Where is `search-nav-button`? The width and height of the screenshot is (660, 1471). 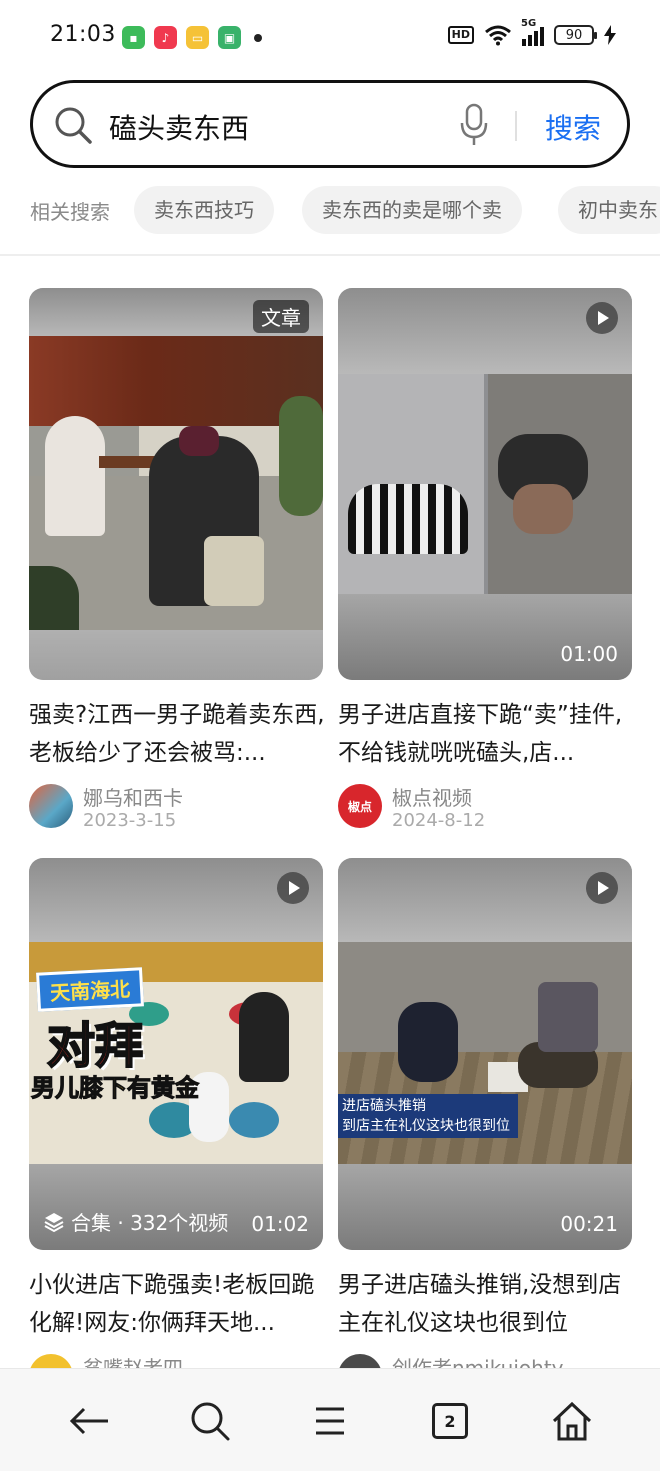 search-nav-button is located at coordinates (210, 1421).